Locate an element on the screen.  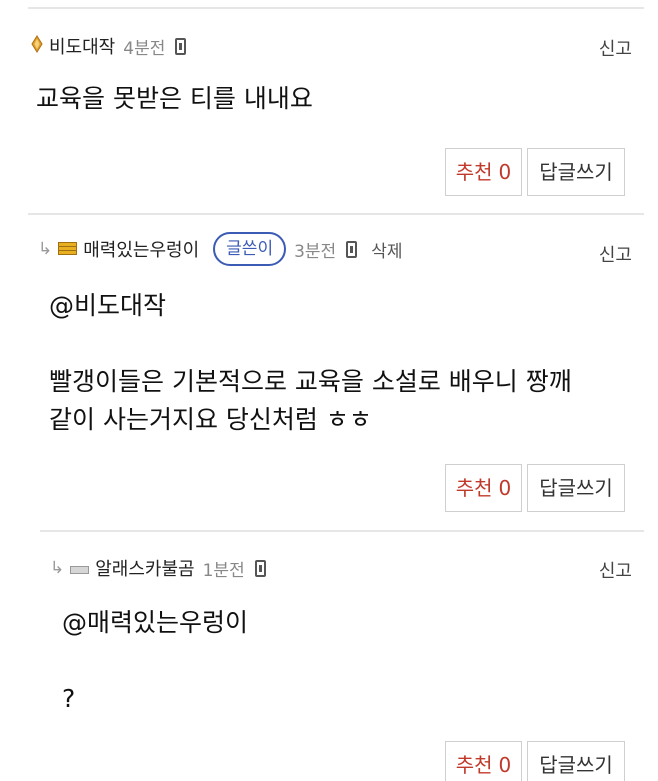
comment-meta: 비도대작 4분전 is located at coordinates (109, 46).